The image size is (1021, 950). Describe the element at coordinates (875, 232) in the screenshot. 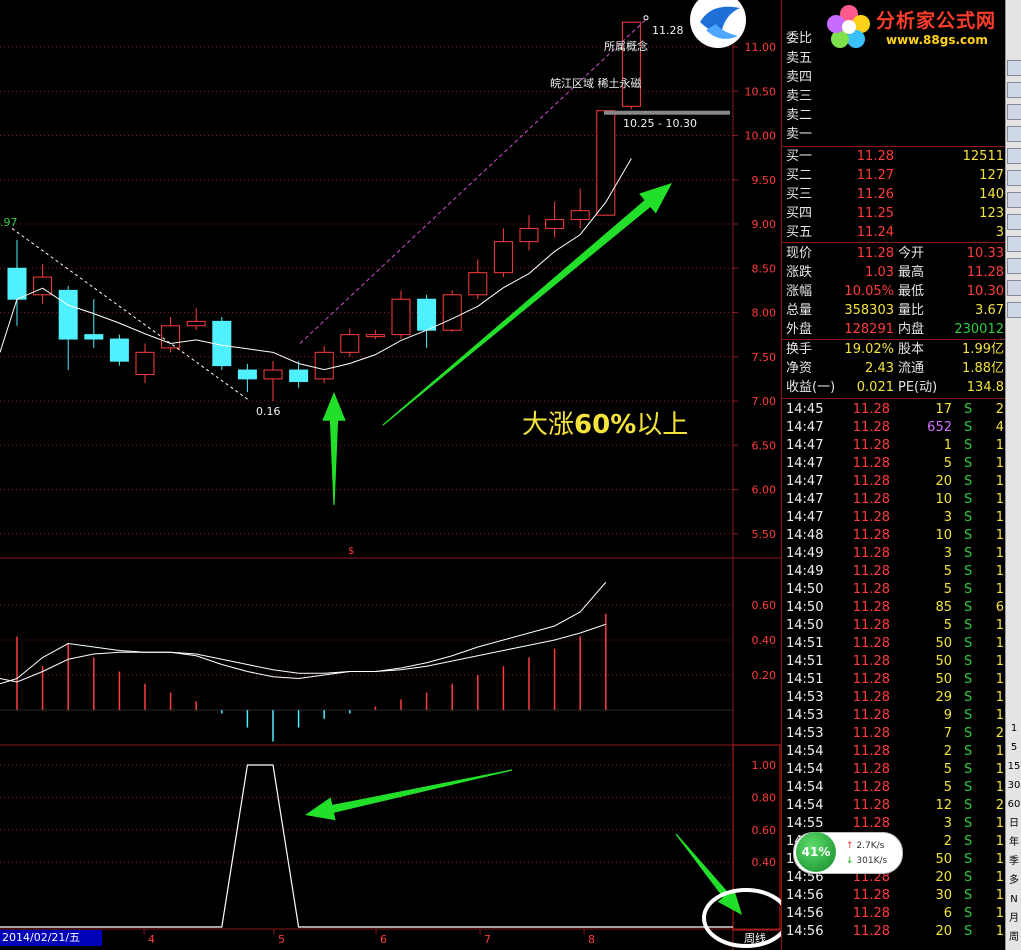

I see `bid-price: 11.24` at that location.